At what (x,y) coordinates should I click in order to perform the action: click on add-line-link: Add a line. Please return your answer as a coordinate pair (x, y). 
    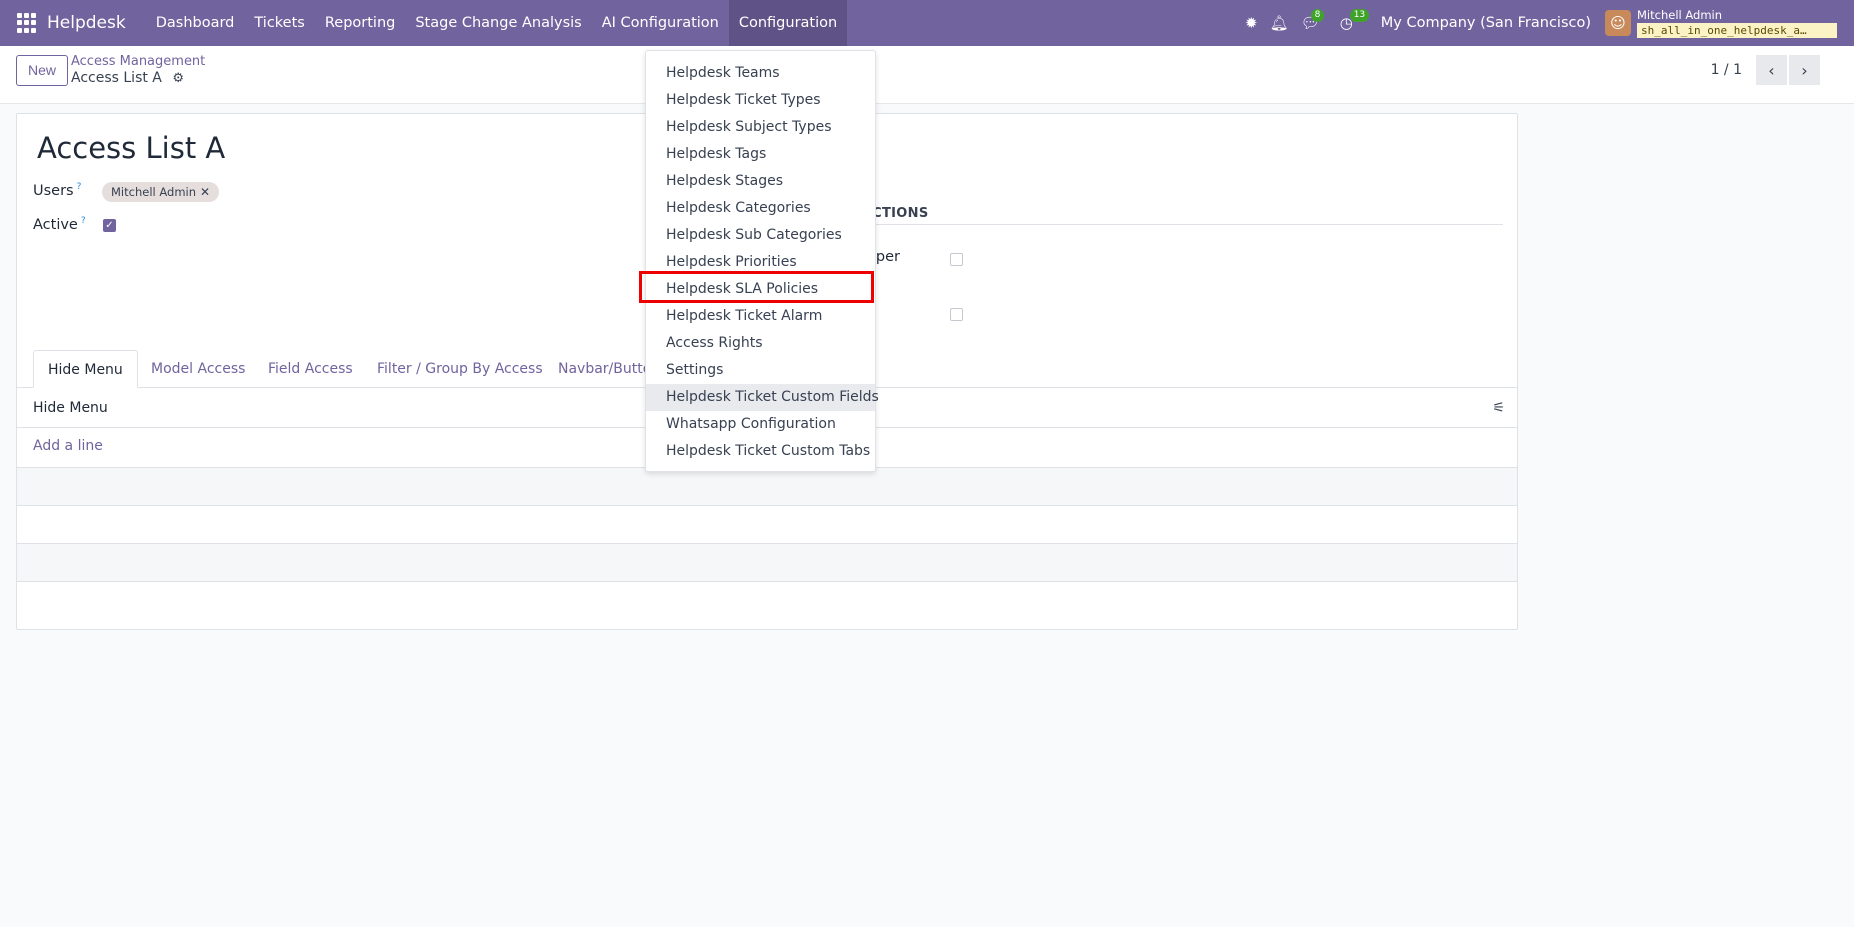
    Looking at the image, I should click on (68, 446).